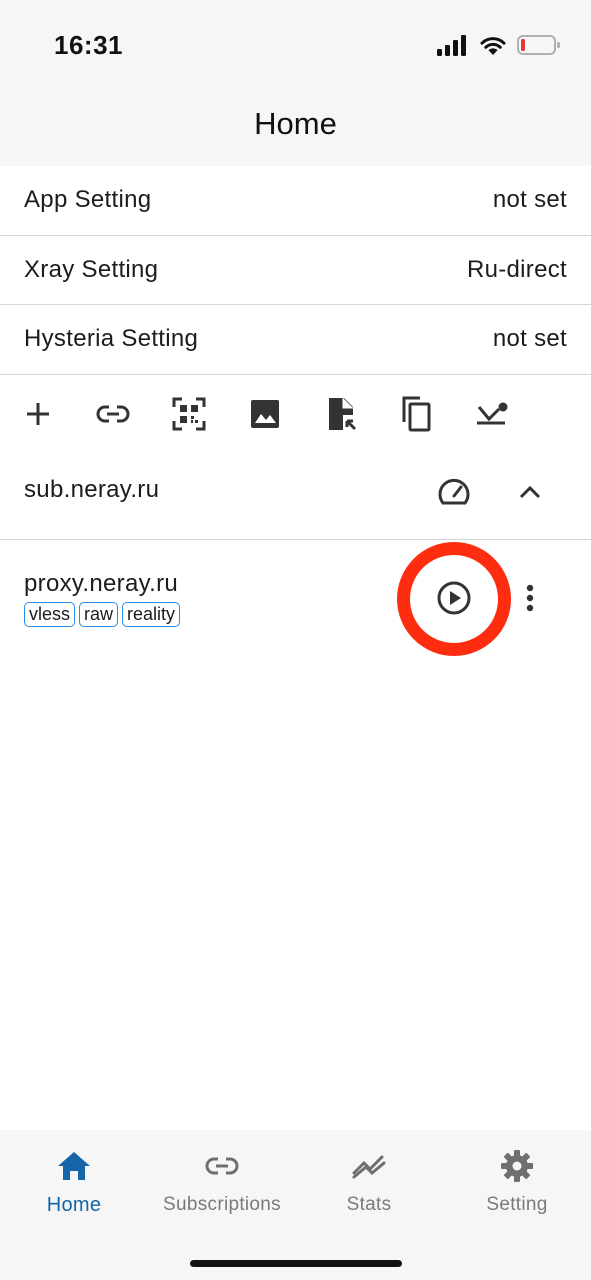 The height and width of the screenshot is (1280, 591). I want to click on transport-tag: raw, so click(99, 614).